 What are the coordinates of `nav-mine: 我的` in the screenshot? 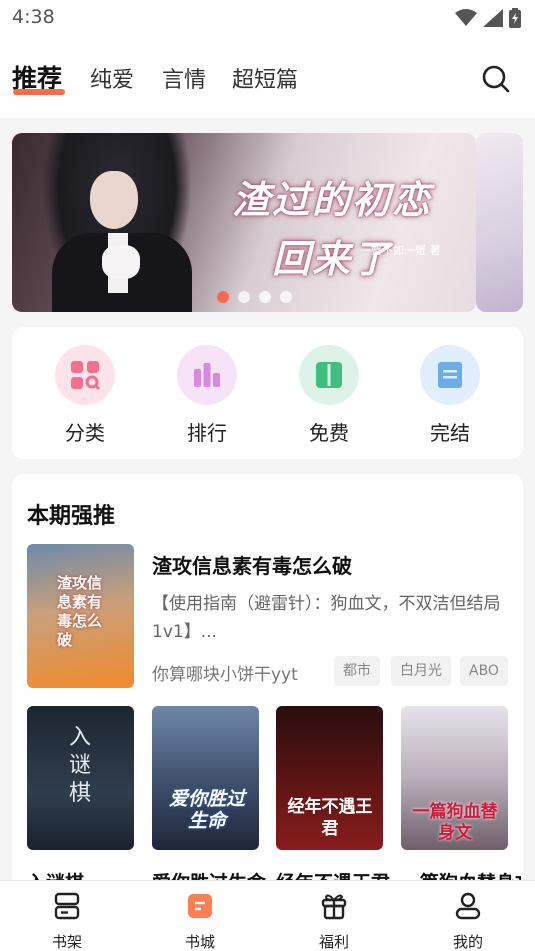 It's located at (468, 921).